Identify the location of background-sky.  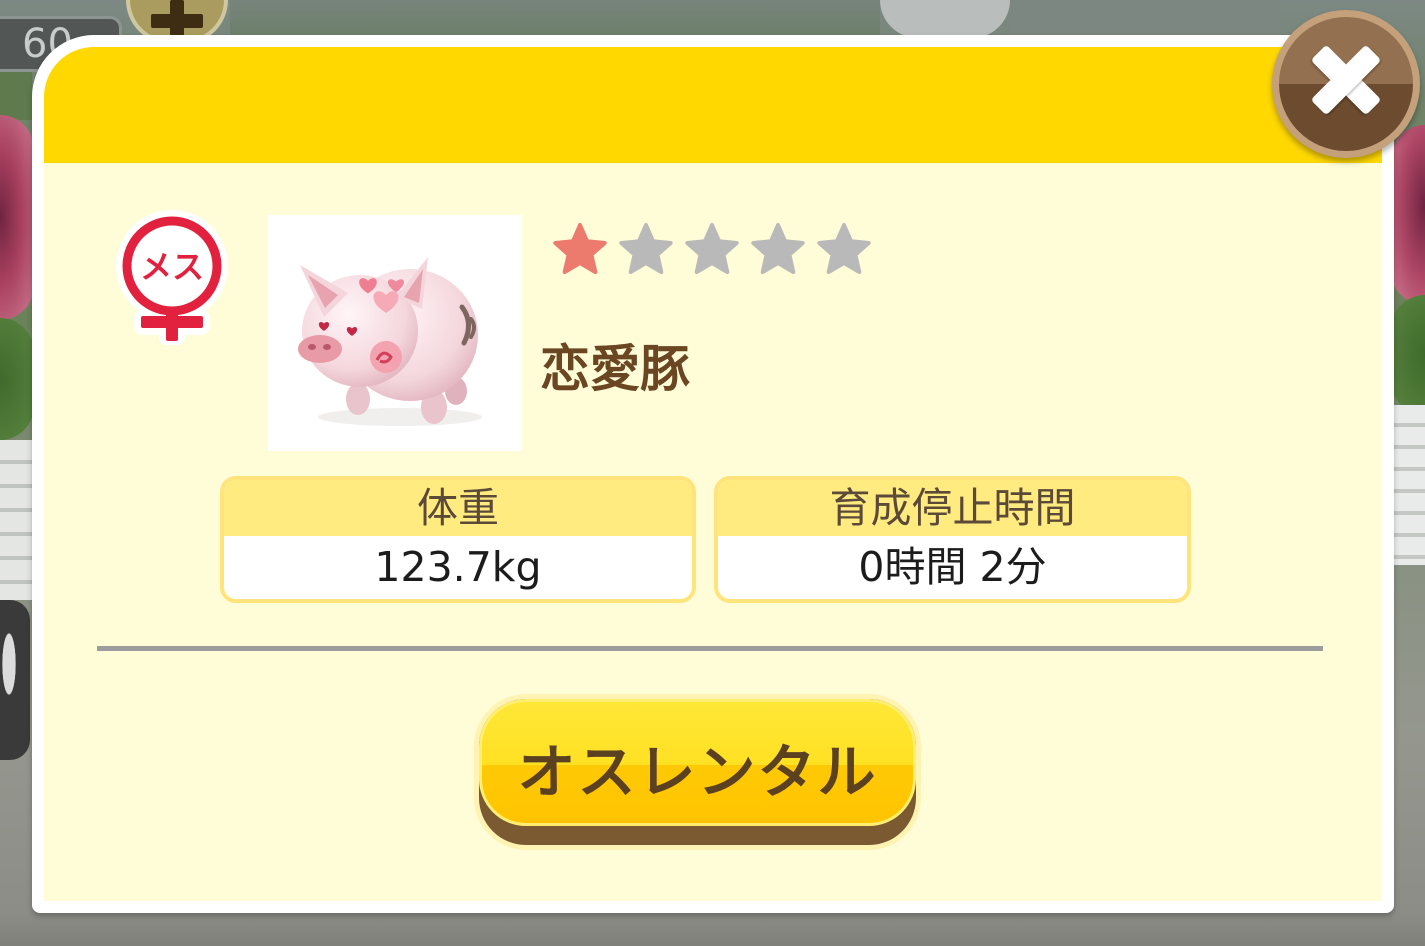
(945, 19).